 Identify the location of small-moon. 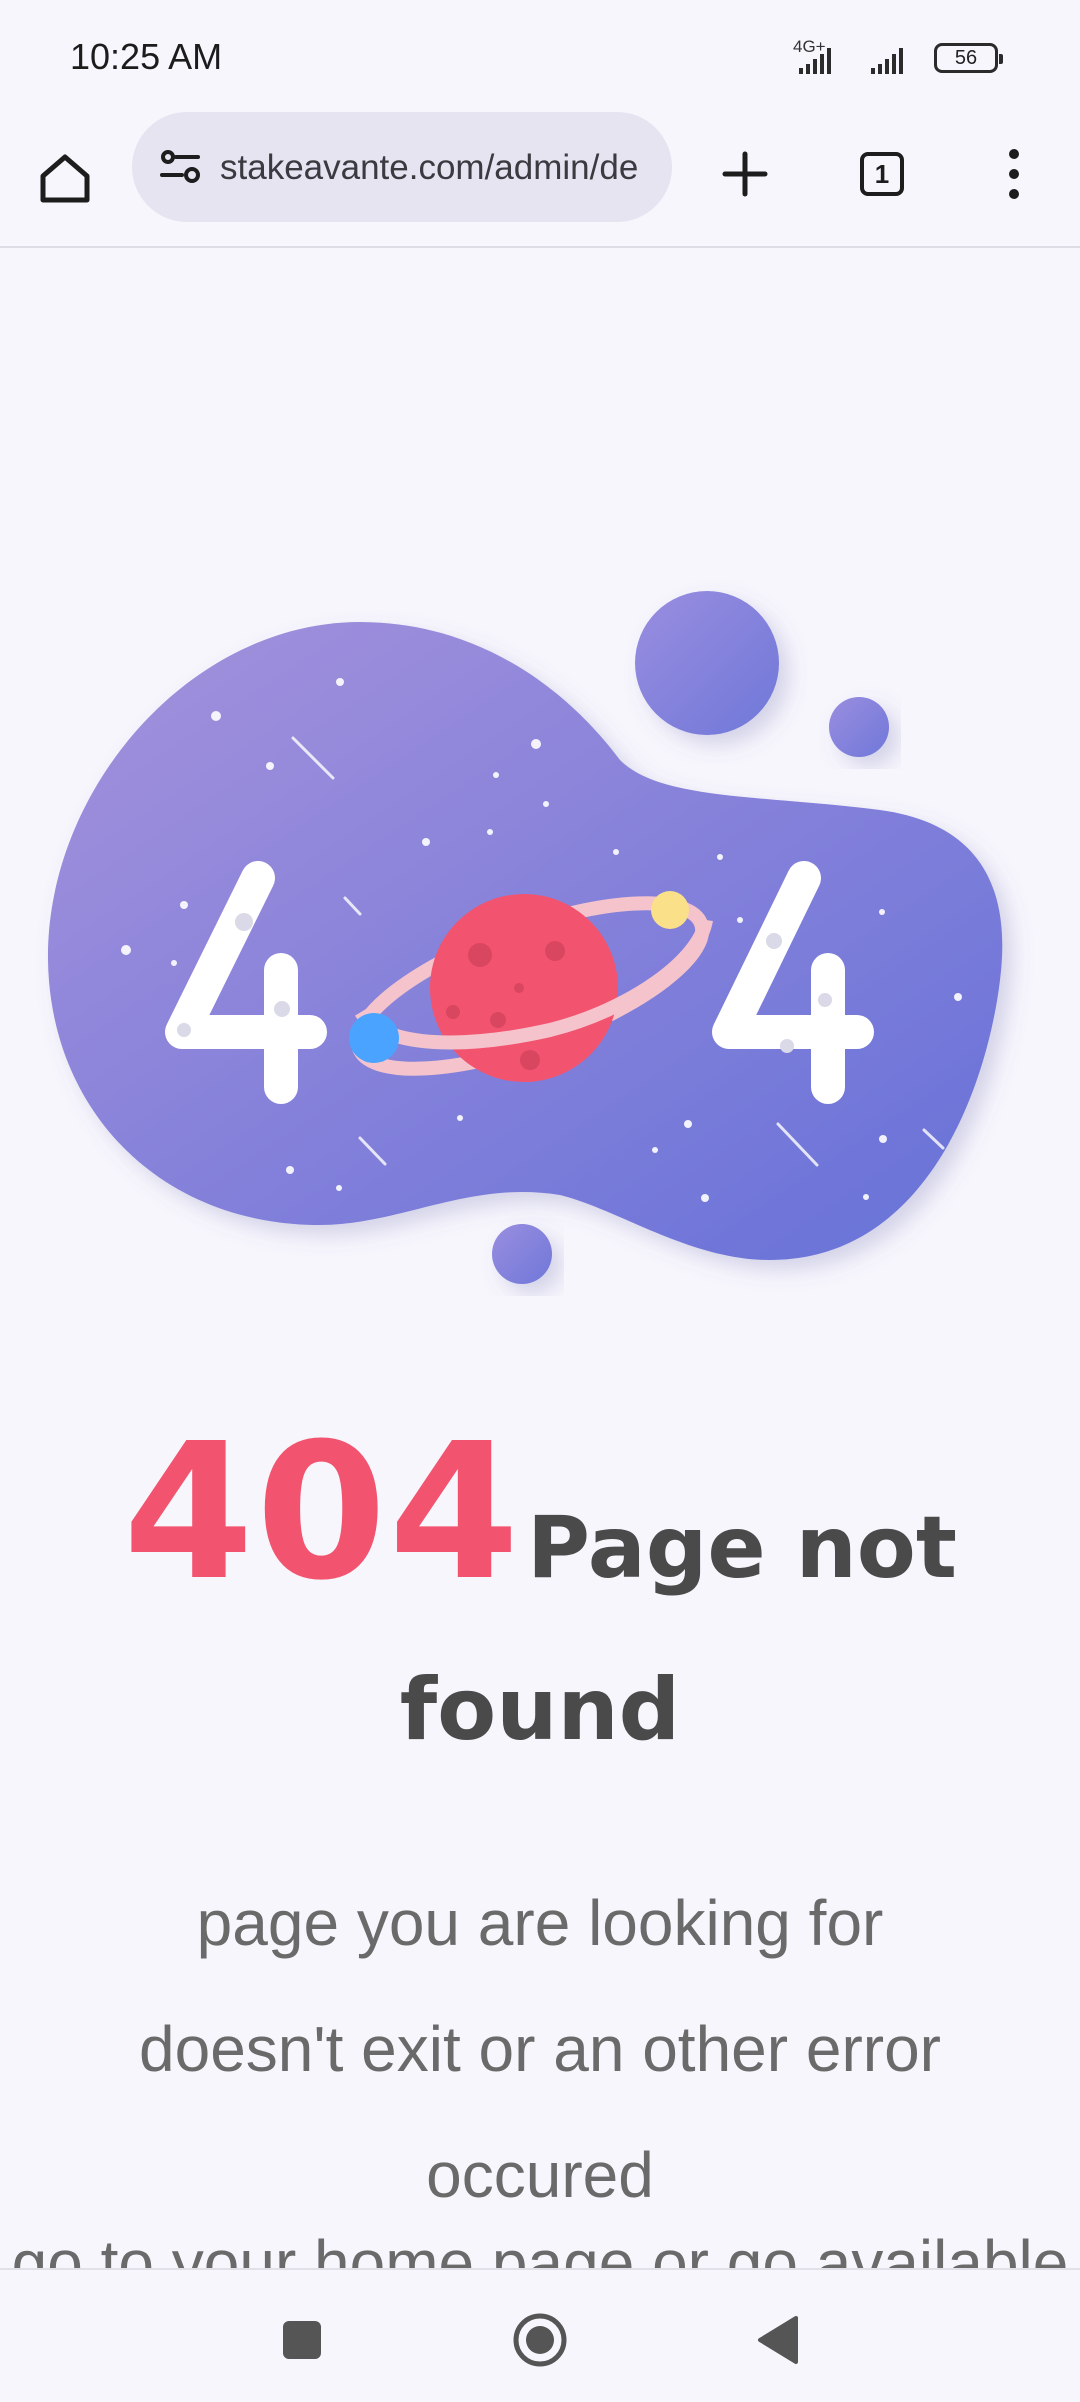
(859, 727).